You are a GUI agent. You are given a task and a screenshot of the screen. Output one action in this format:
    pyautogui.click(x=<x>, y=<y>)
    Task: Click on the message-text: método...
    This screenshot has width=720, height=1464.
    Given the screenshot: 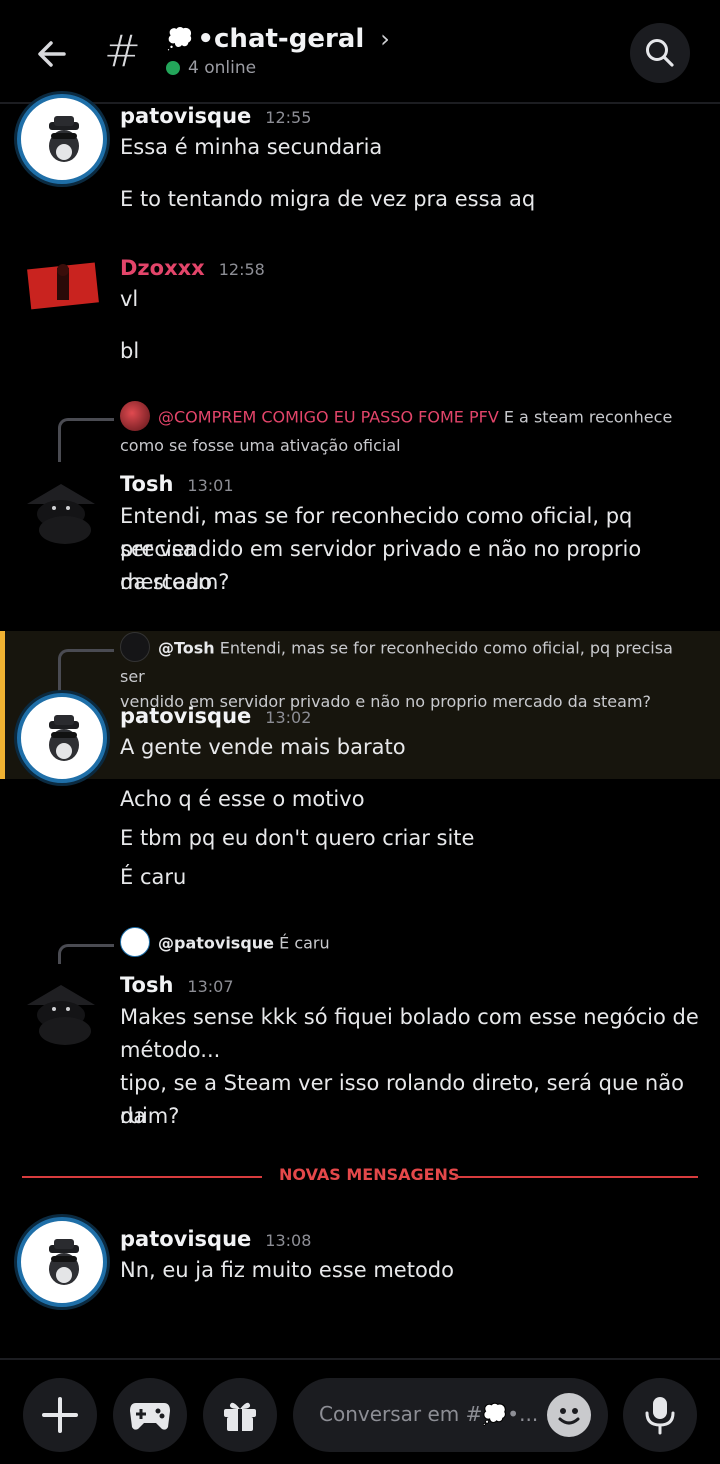 What is the action you would take?
    pyautogui.click(x=170, y=1050)
    